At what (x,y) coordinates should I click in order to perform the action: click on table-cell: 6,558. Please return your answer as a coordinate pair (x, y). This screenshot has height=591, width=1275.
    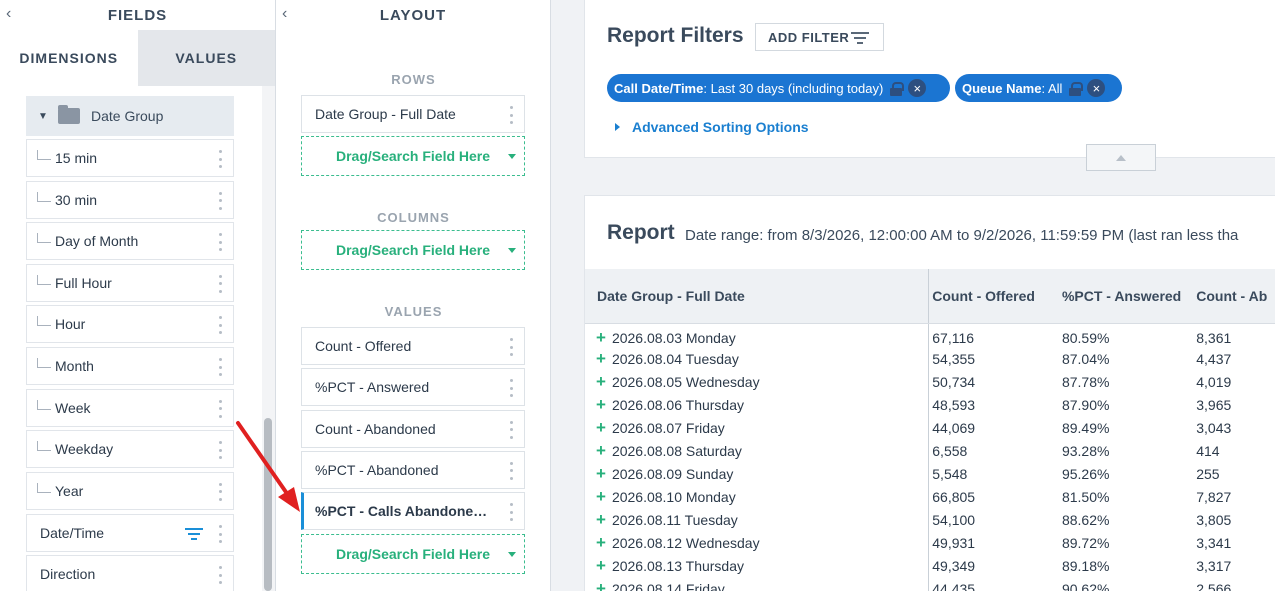
    Looking at the image, I should click on (950, 451).